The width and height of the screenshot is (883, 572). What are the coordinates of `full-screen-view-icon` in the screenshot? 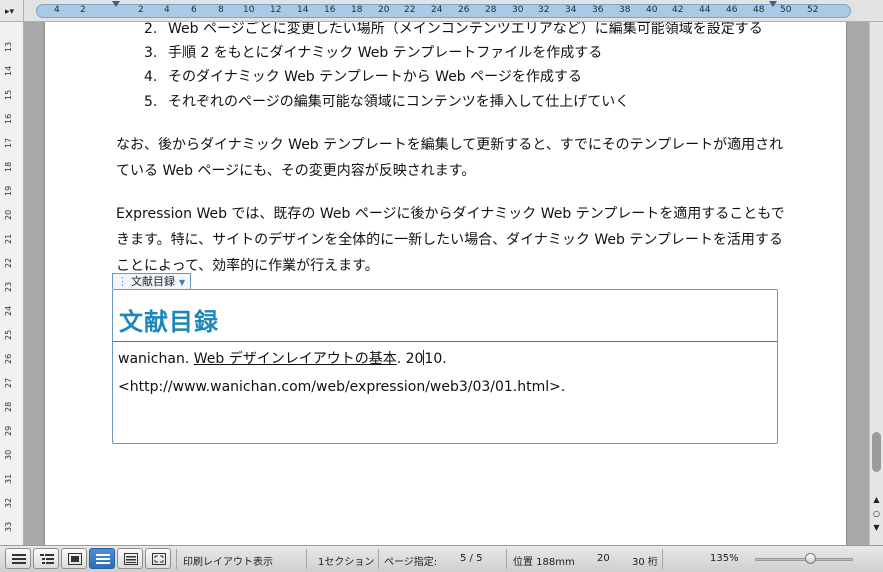 It's located at (159, 559).